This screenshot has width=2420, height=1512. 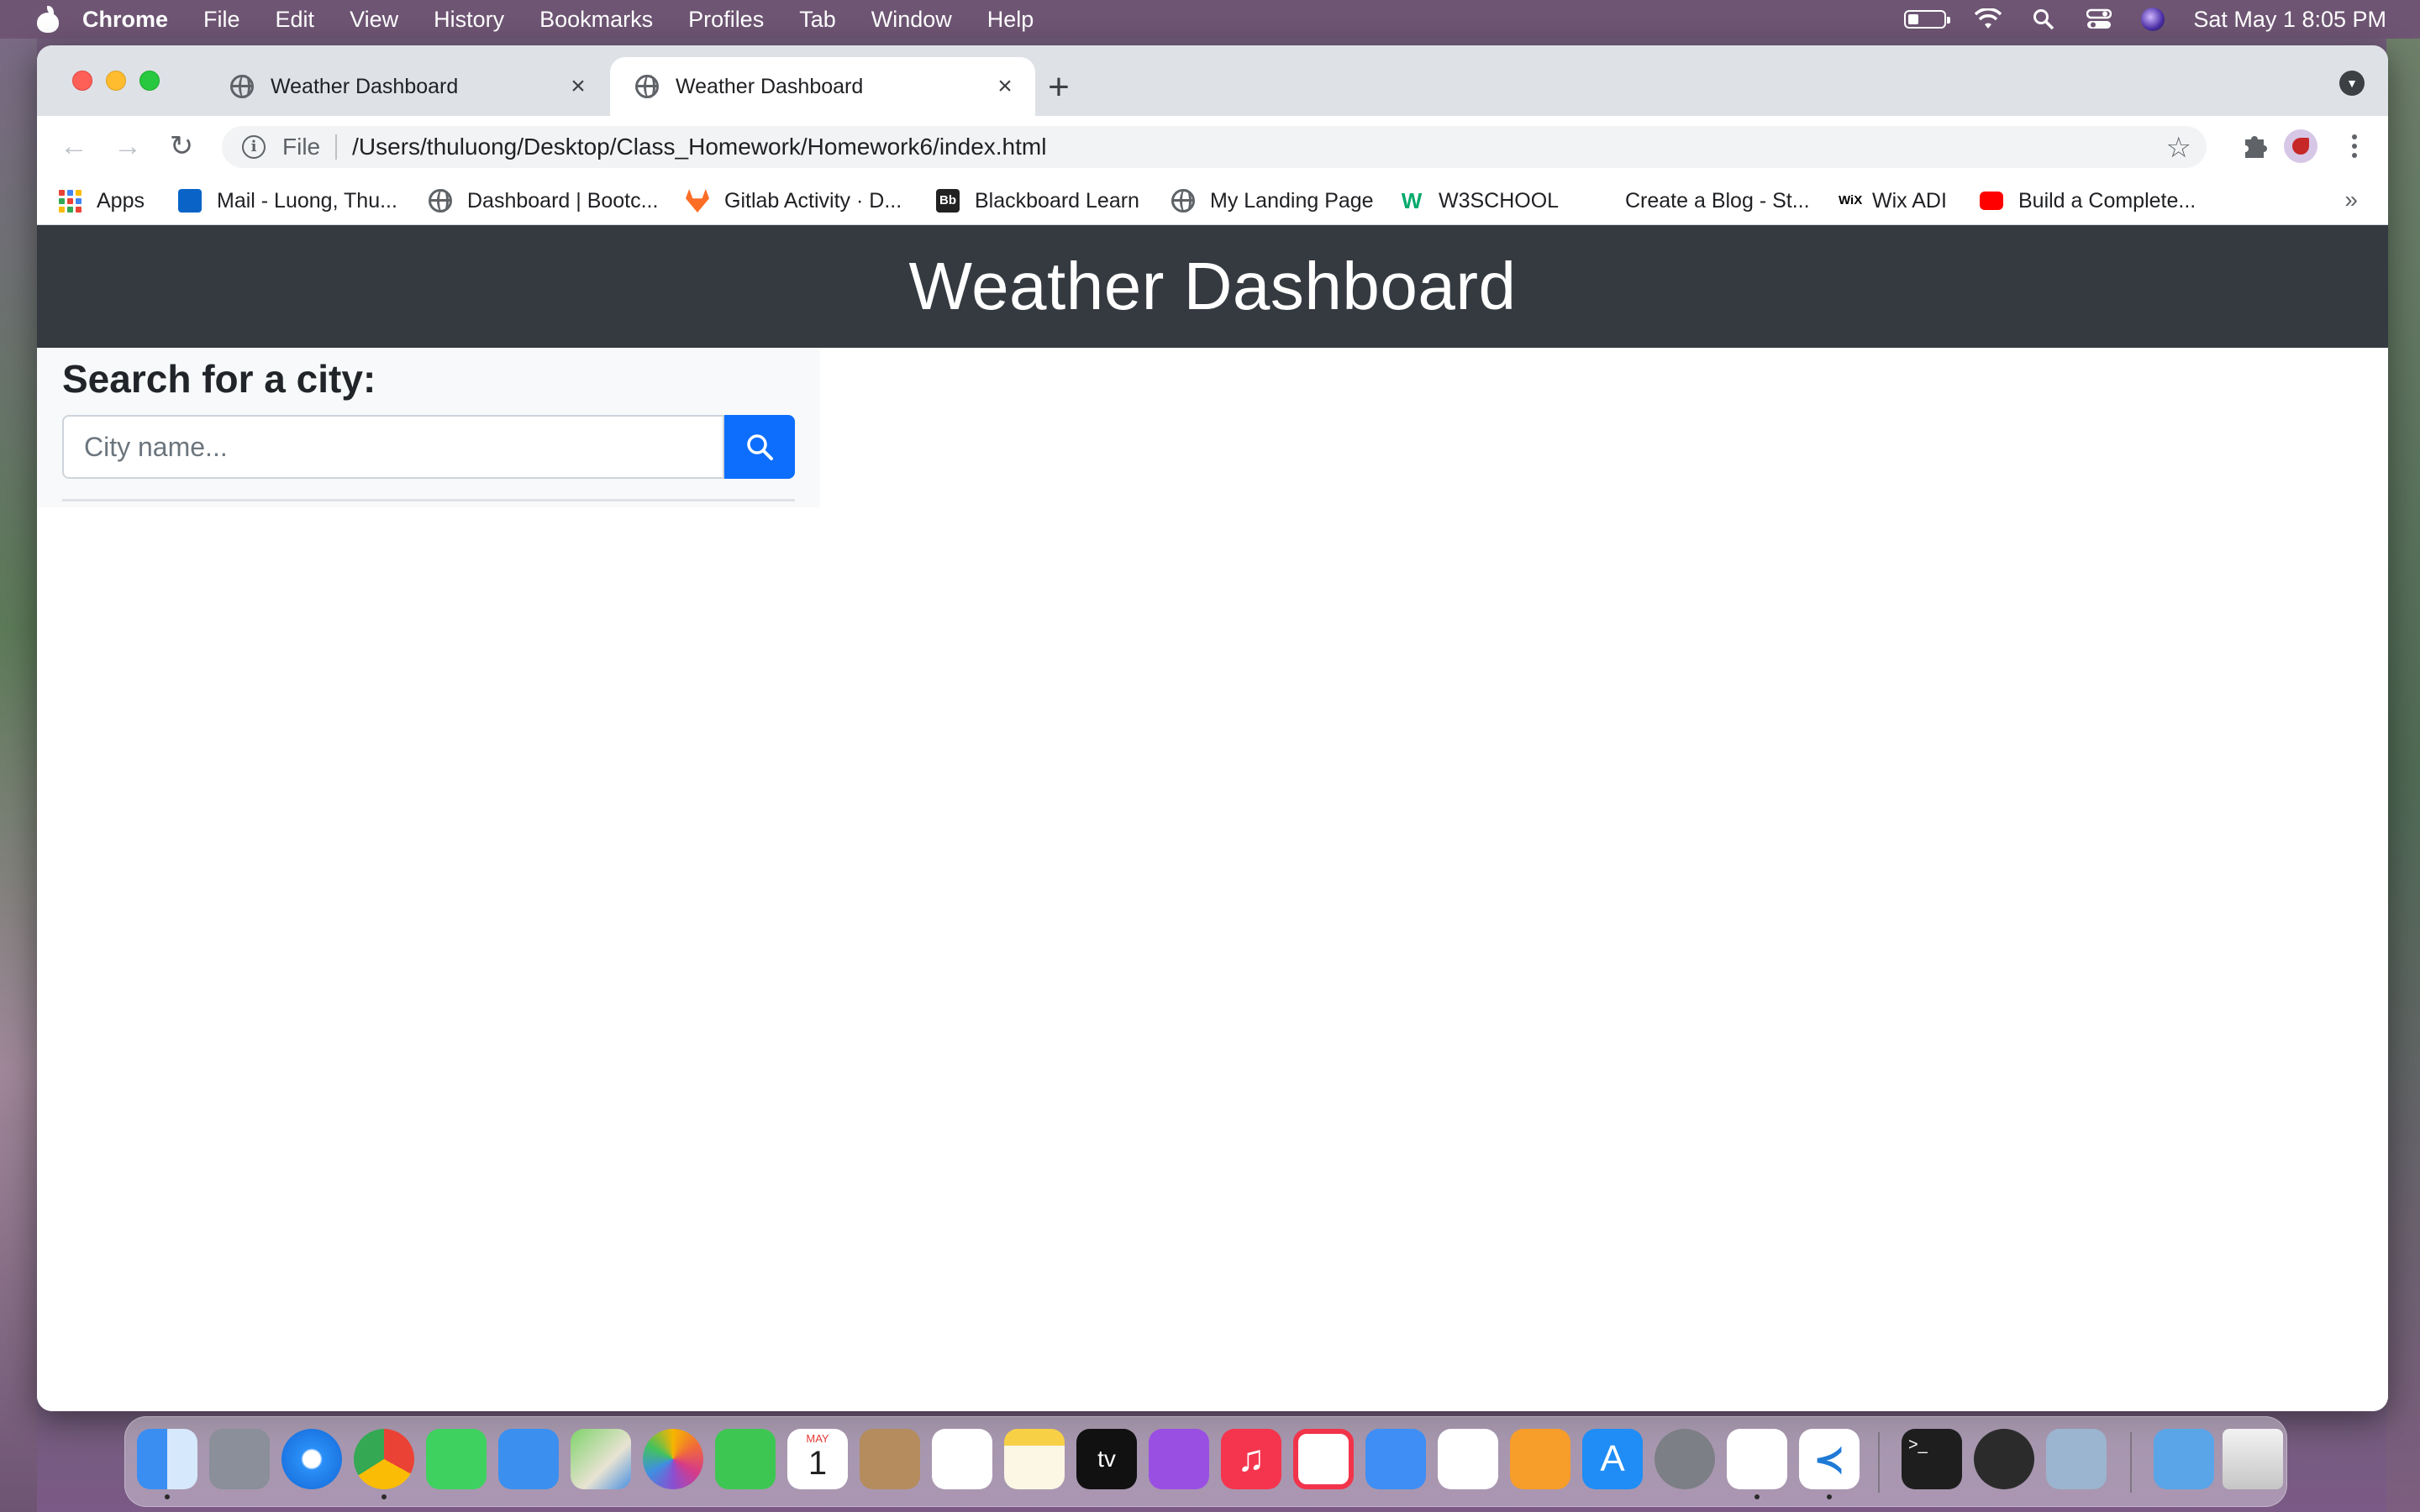 What do you see at coordinates (1323, 1459) in the screenshot?
I see `news-icon` at bounding box center [1323, 1459].